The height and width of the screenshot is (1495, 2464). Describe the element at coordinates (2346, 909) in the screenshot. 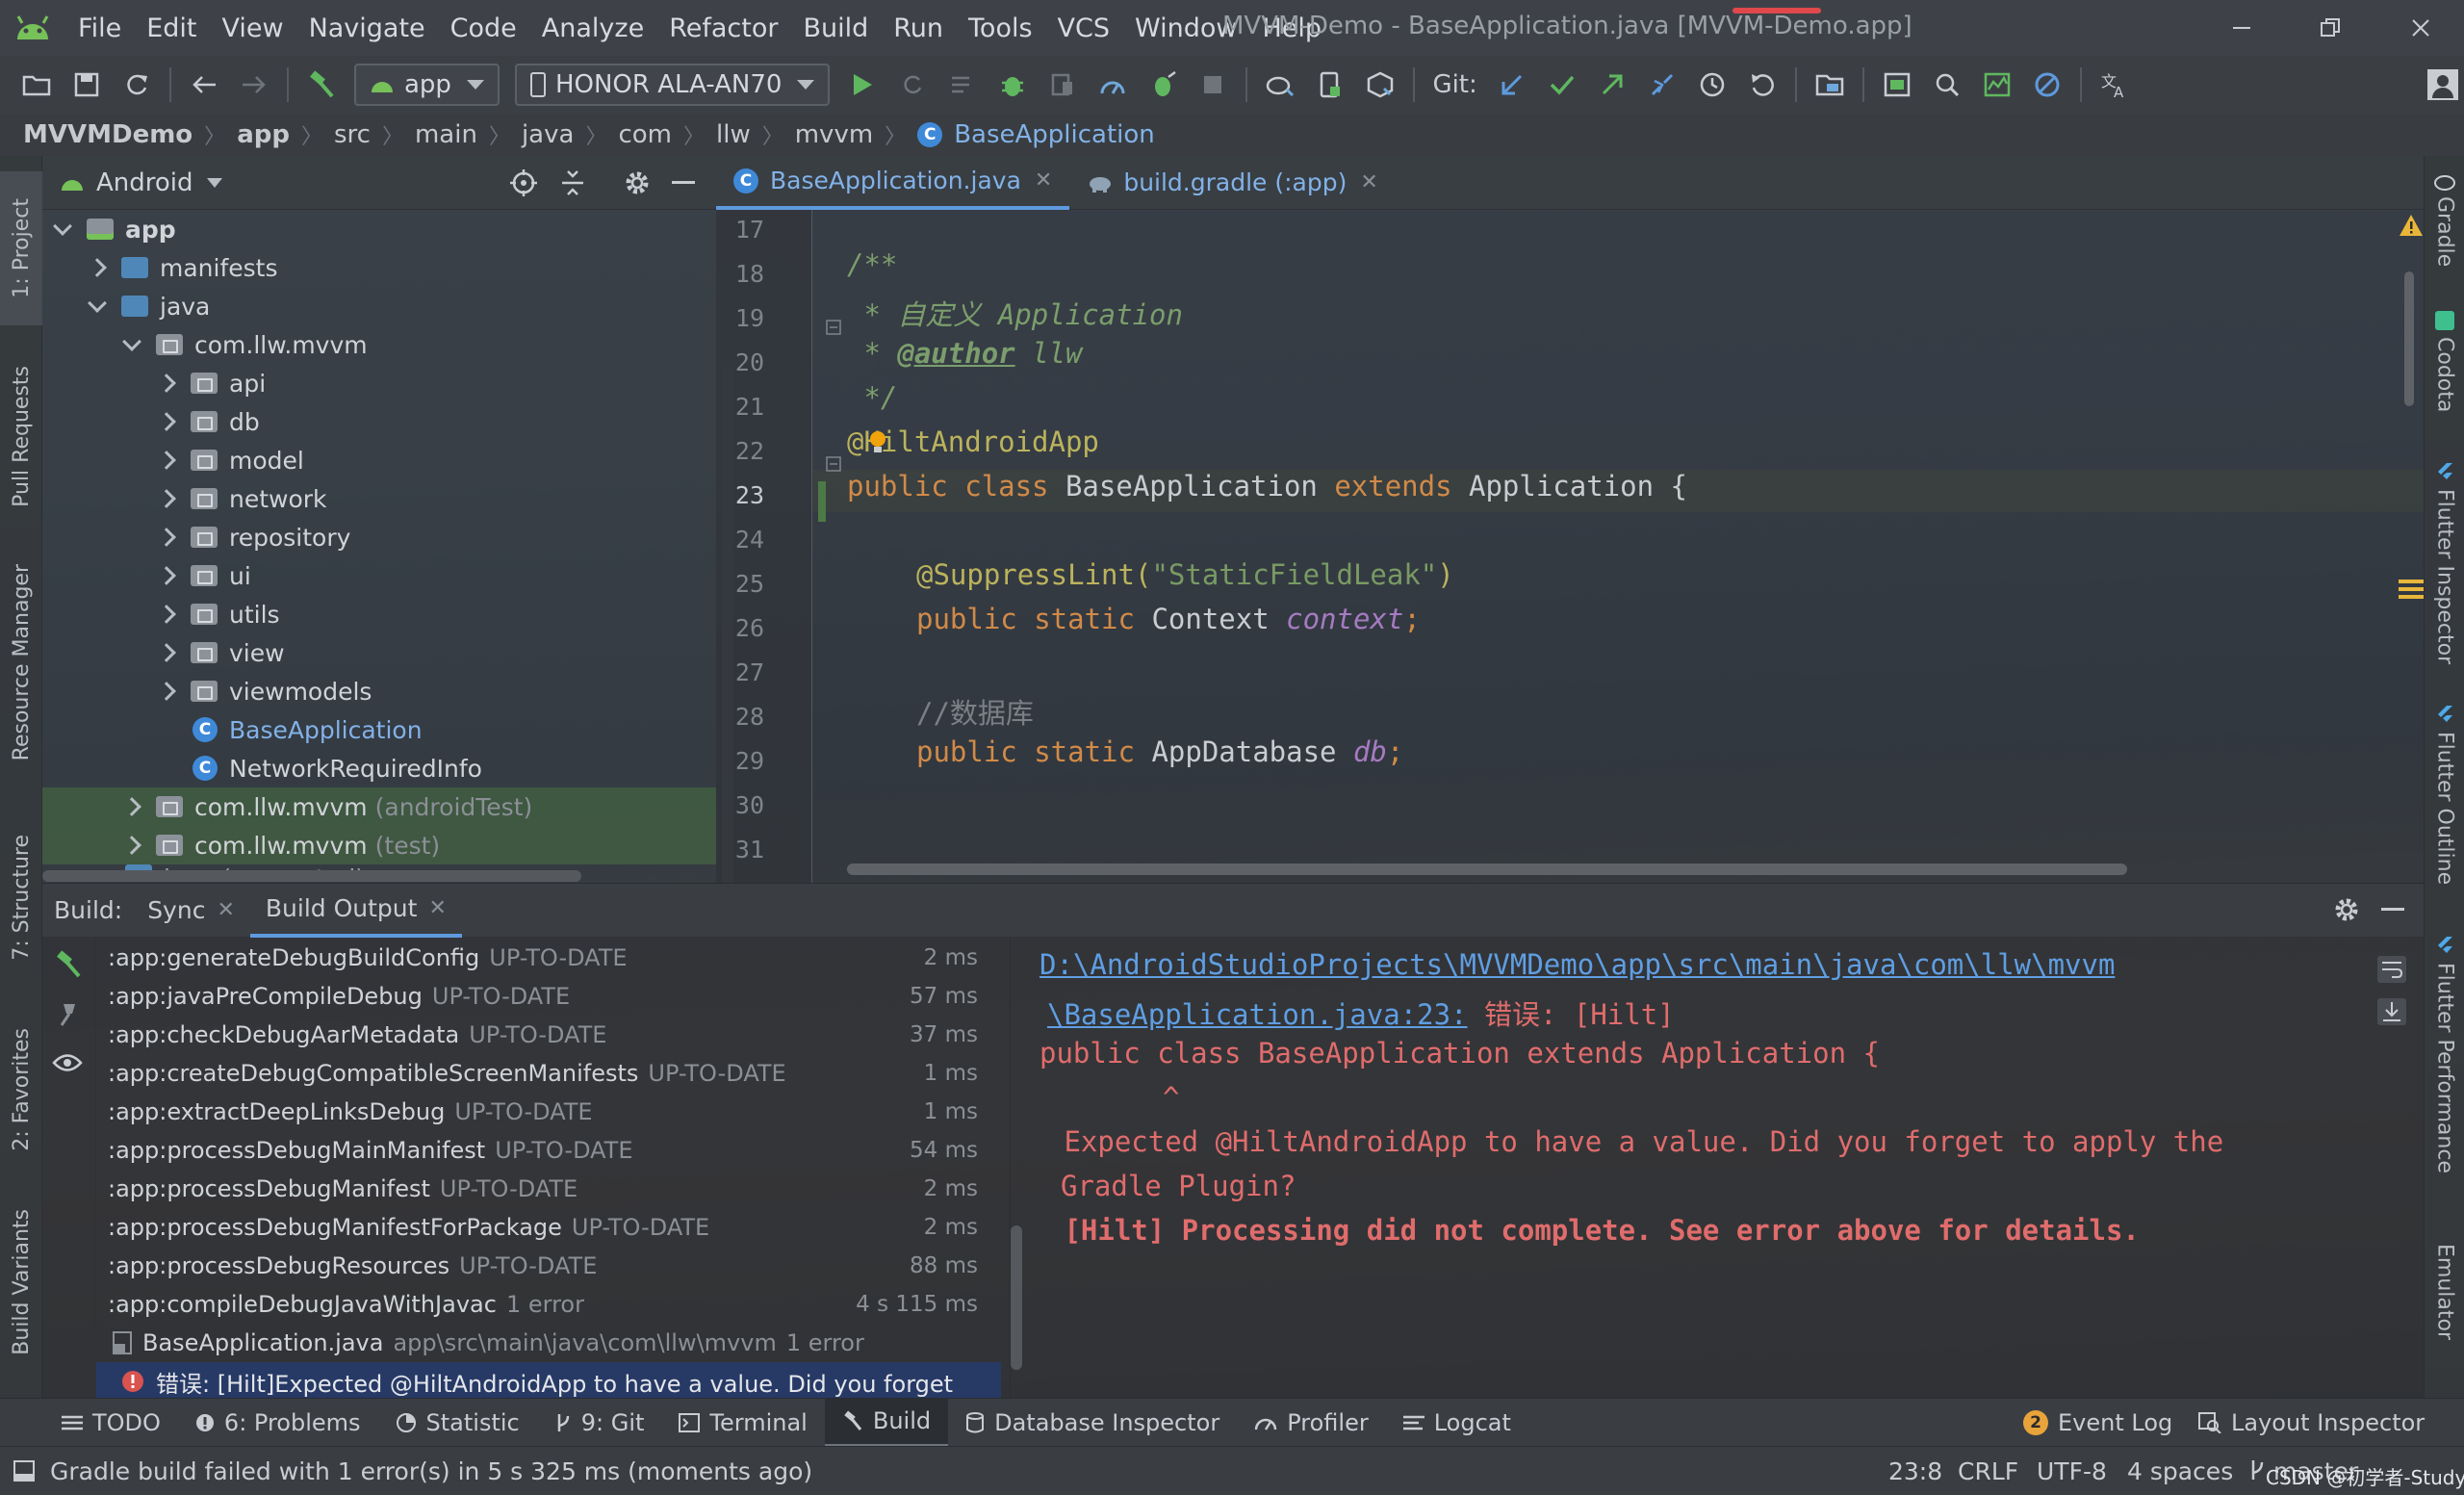

I see `gear-icon` at that location.